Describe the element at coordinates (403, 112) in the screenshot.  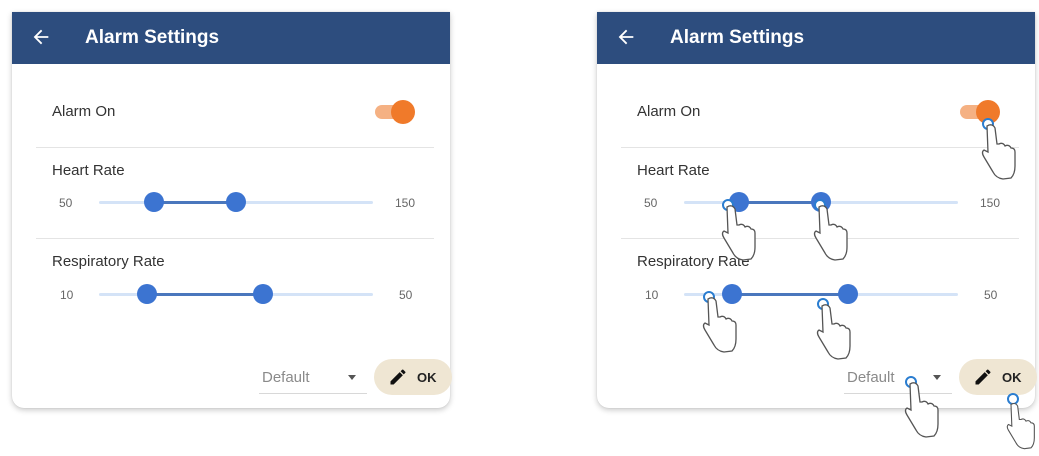
I see `toggle-knob` at that location.